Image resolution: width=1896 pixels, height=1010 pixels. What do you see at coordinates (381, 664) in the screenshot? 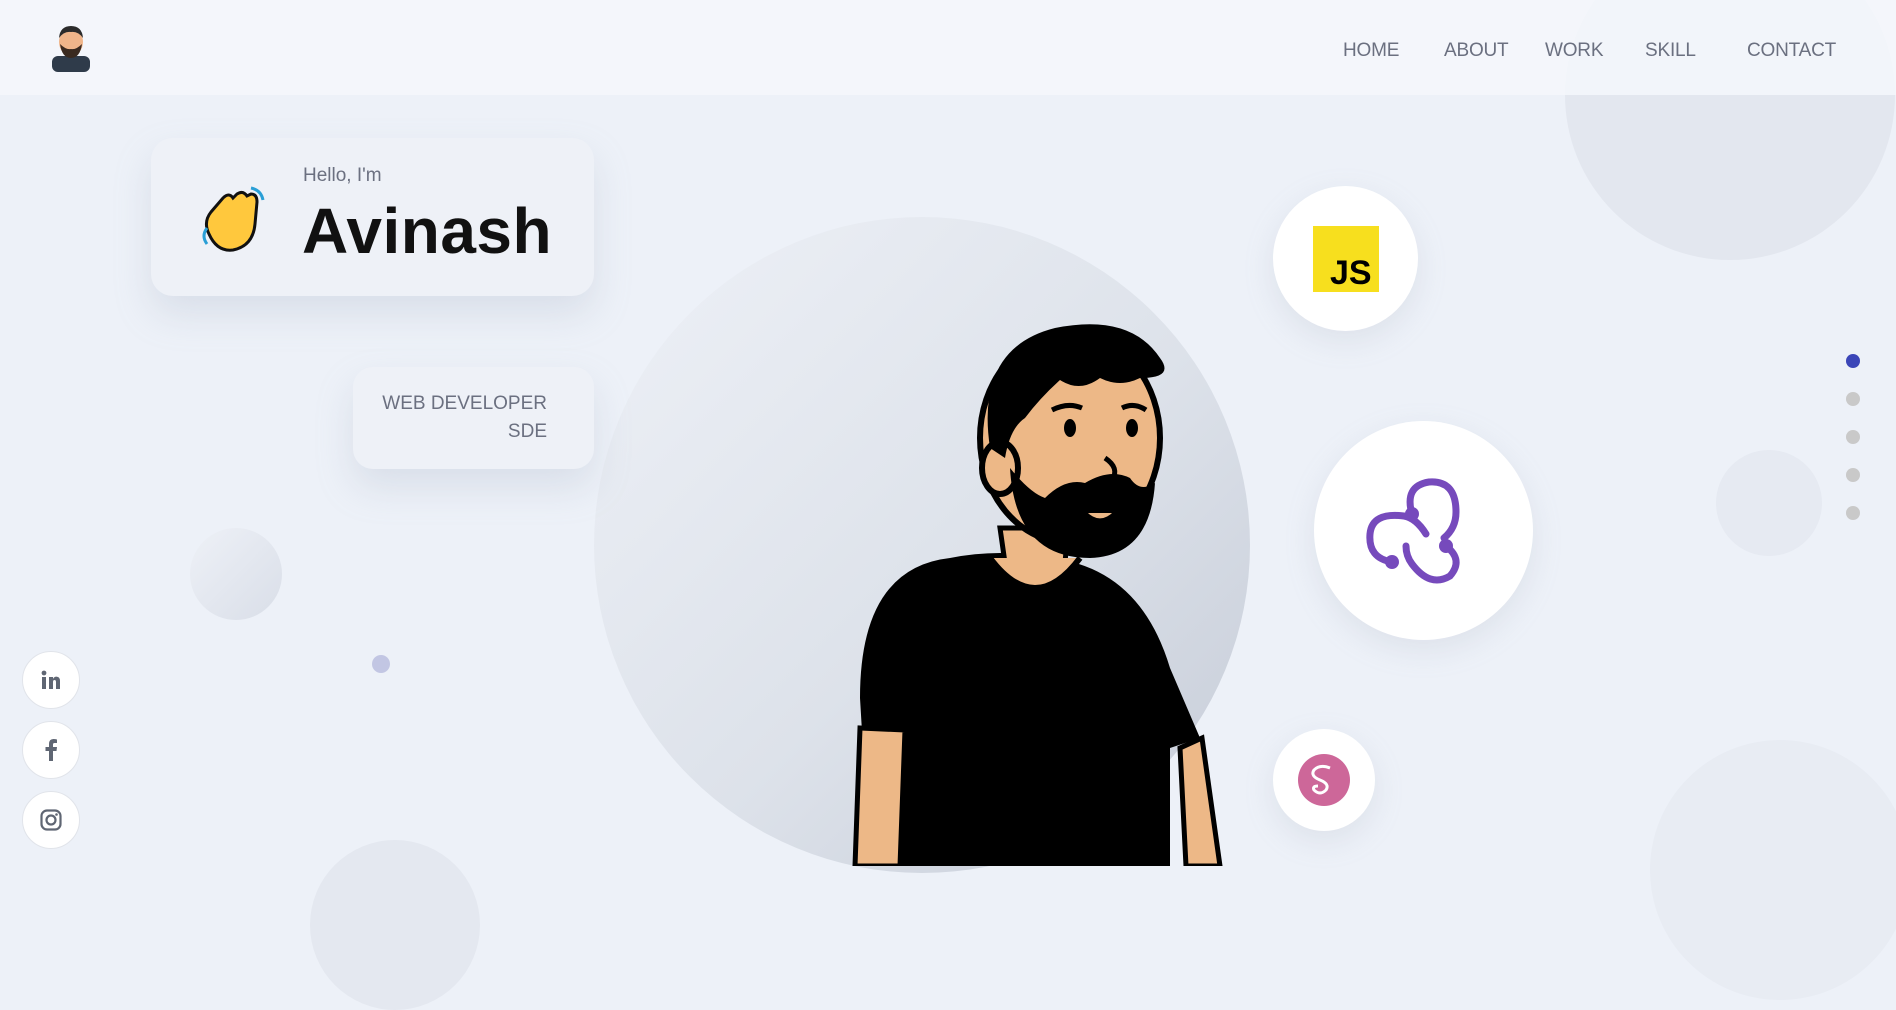
I see `background-dot` at bounding box center [381, 664].